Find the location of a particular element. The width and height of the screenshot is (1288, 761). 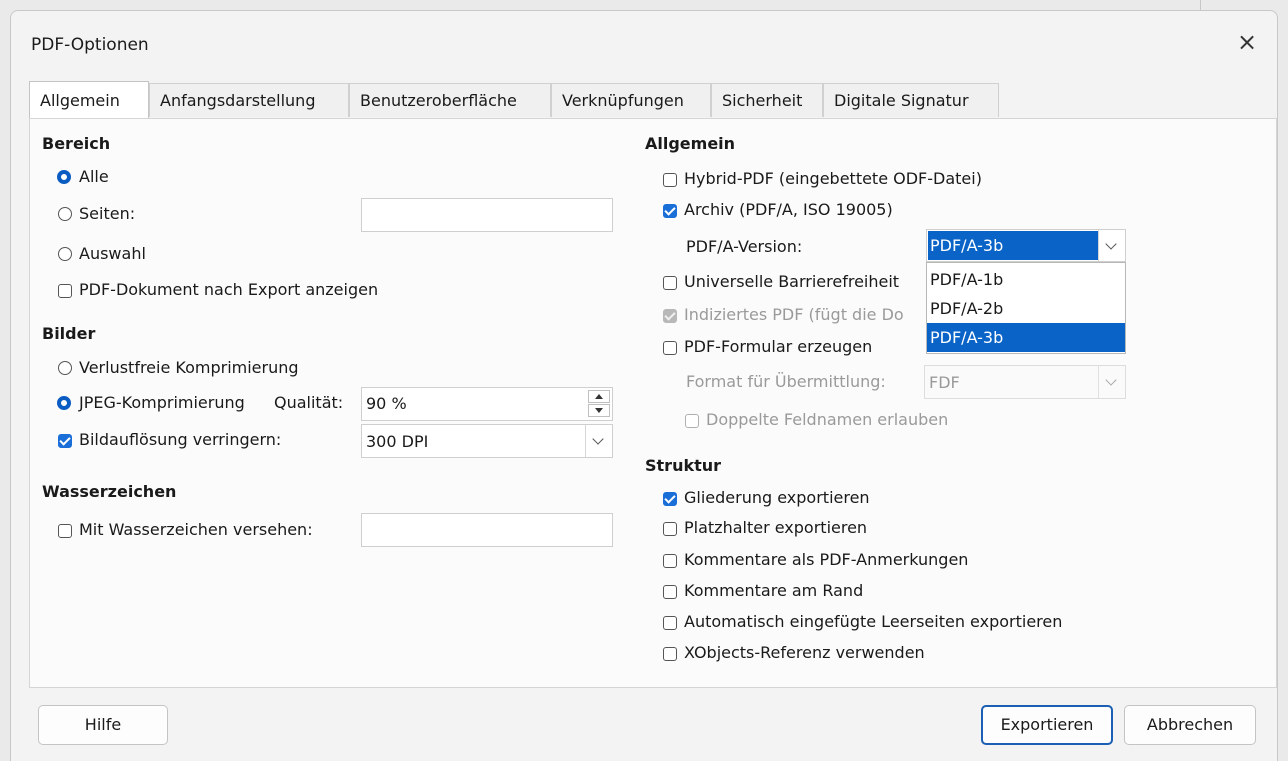

arrow-up-icon is located at coordinates (599, 396).